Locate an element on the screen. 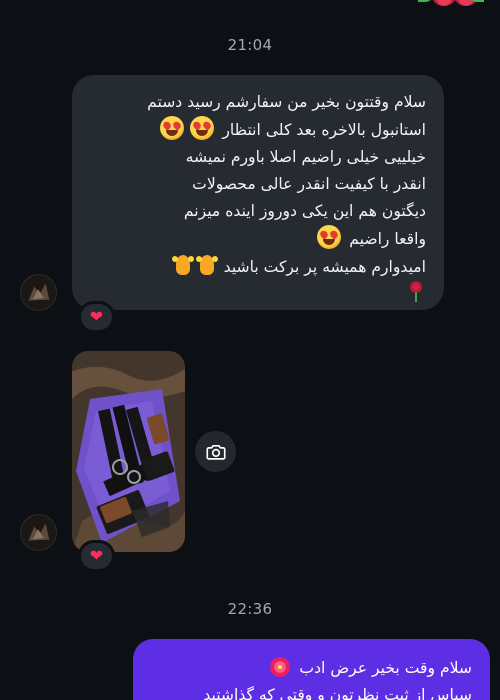  camera-icon is located at coordinates (215, 452).